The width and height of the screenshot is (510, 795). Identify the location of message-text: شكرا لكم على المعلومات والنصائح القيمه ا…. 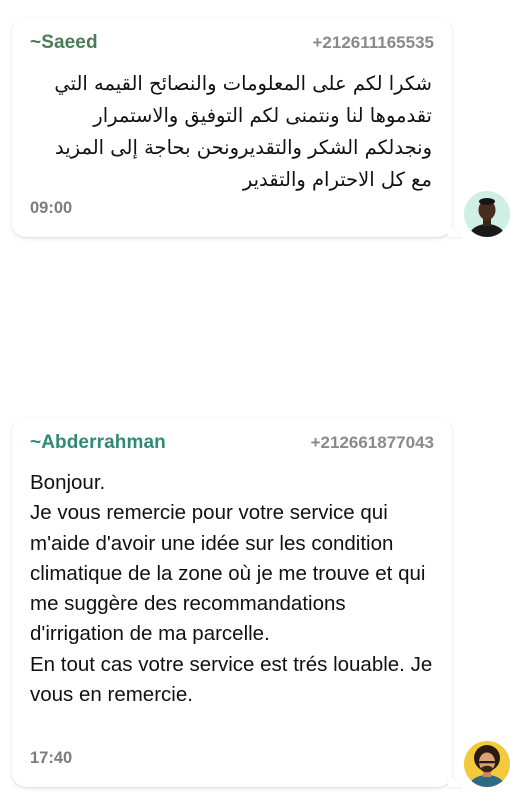
(243, 131).